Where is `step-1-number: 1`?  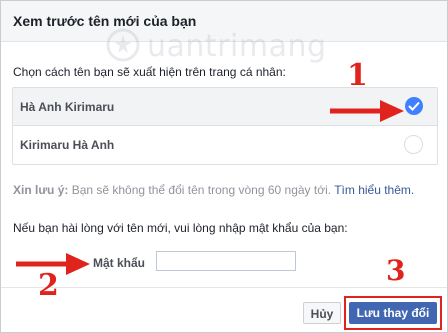 step-1-number: 1 is located at coordinates (357, 75).